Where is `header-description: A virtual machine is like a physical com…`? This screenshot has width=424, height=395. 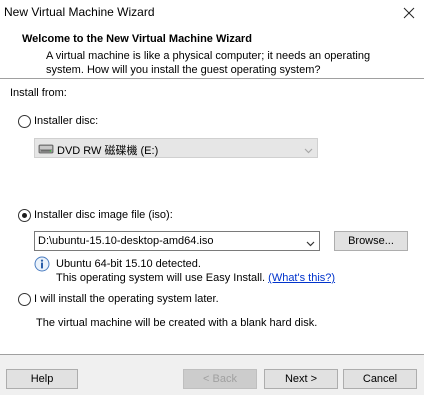
header-description: A virtual machine is like a physical com… is located at coordinates (208, 63).